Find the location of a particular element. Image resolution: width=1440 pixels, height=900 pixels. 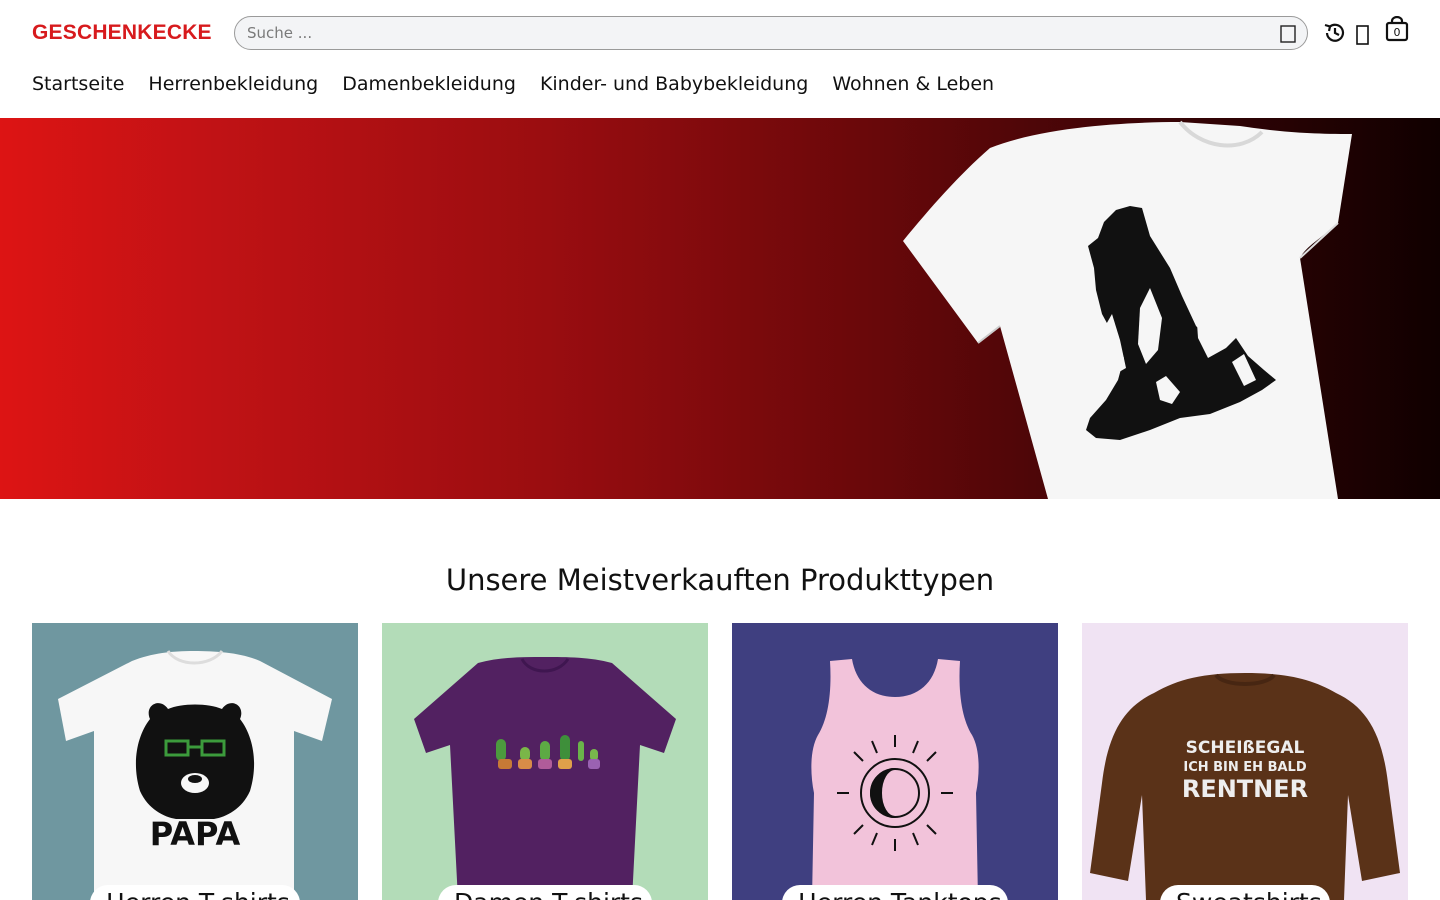

product-card-label: Sweatshirts is located at coordinates (1245, 892).